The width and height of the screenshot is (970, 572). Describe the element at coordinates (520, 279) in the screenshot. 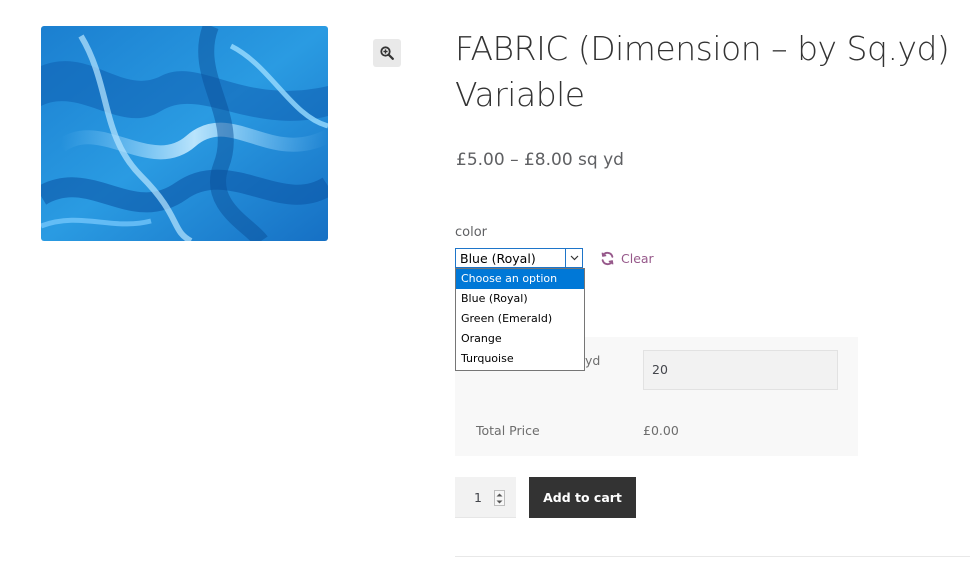

I see `dropdown-option: Choose an option` at that location.